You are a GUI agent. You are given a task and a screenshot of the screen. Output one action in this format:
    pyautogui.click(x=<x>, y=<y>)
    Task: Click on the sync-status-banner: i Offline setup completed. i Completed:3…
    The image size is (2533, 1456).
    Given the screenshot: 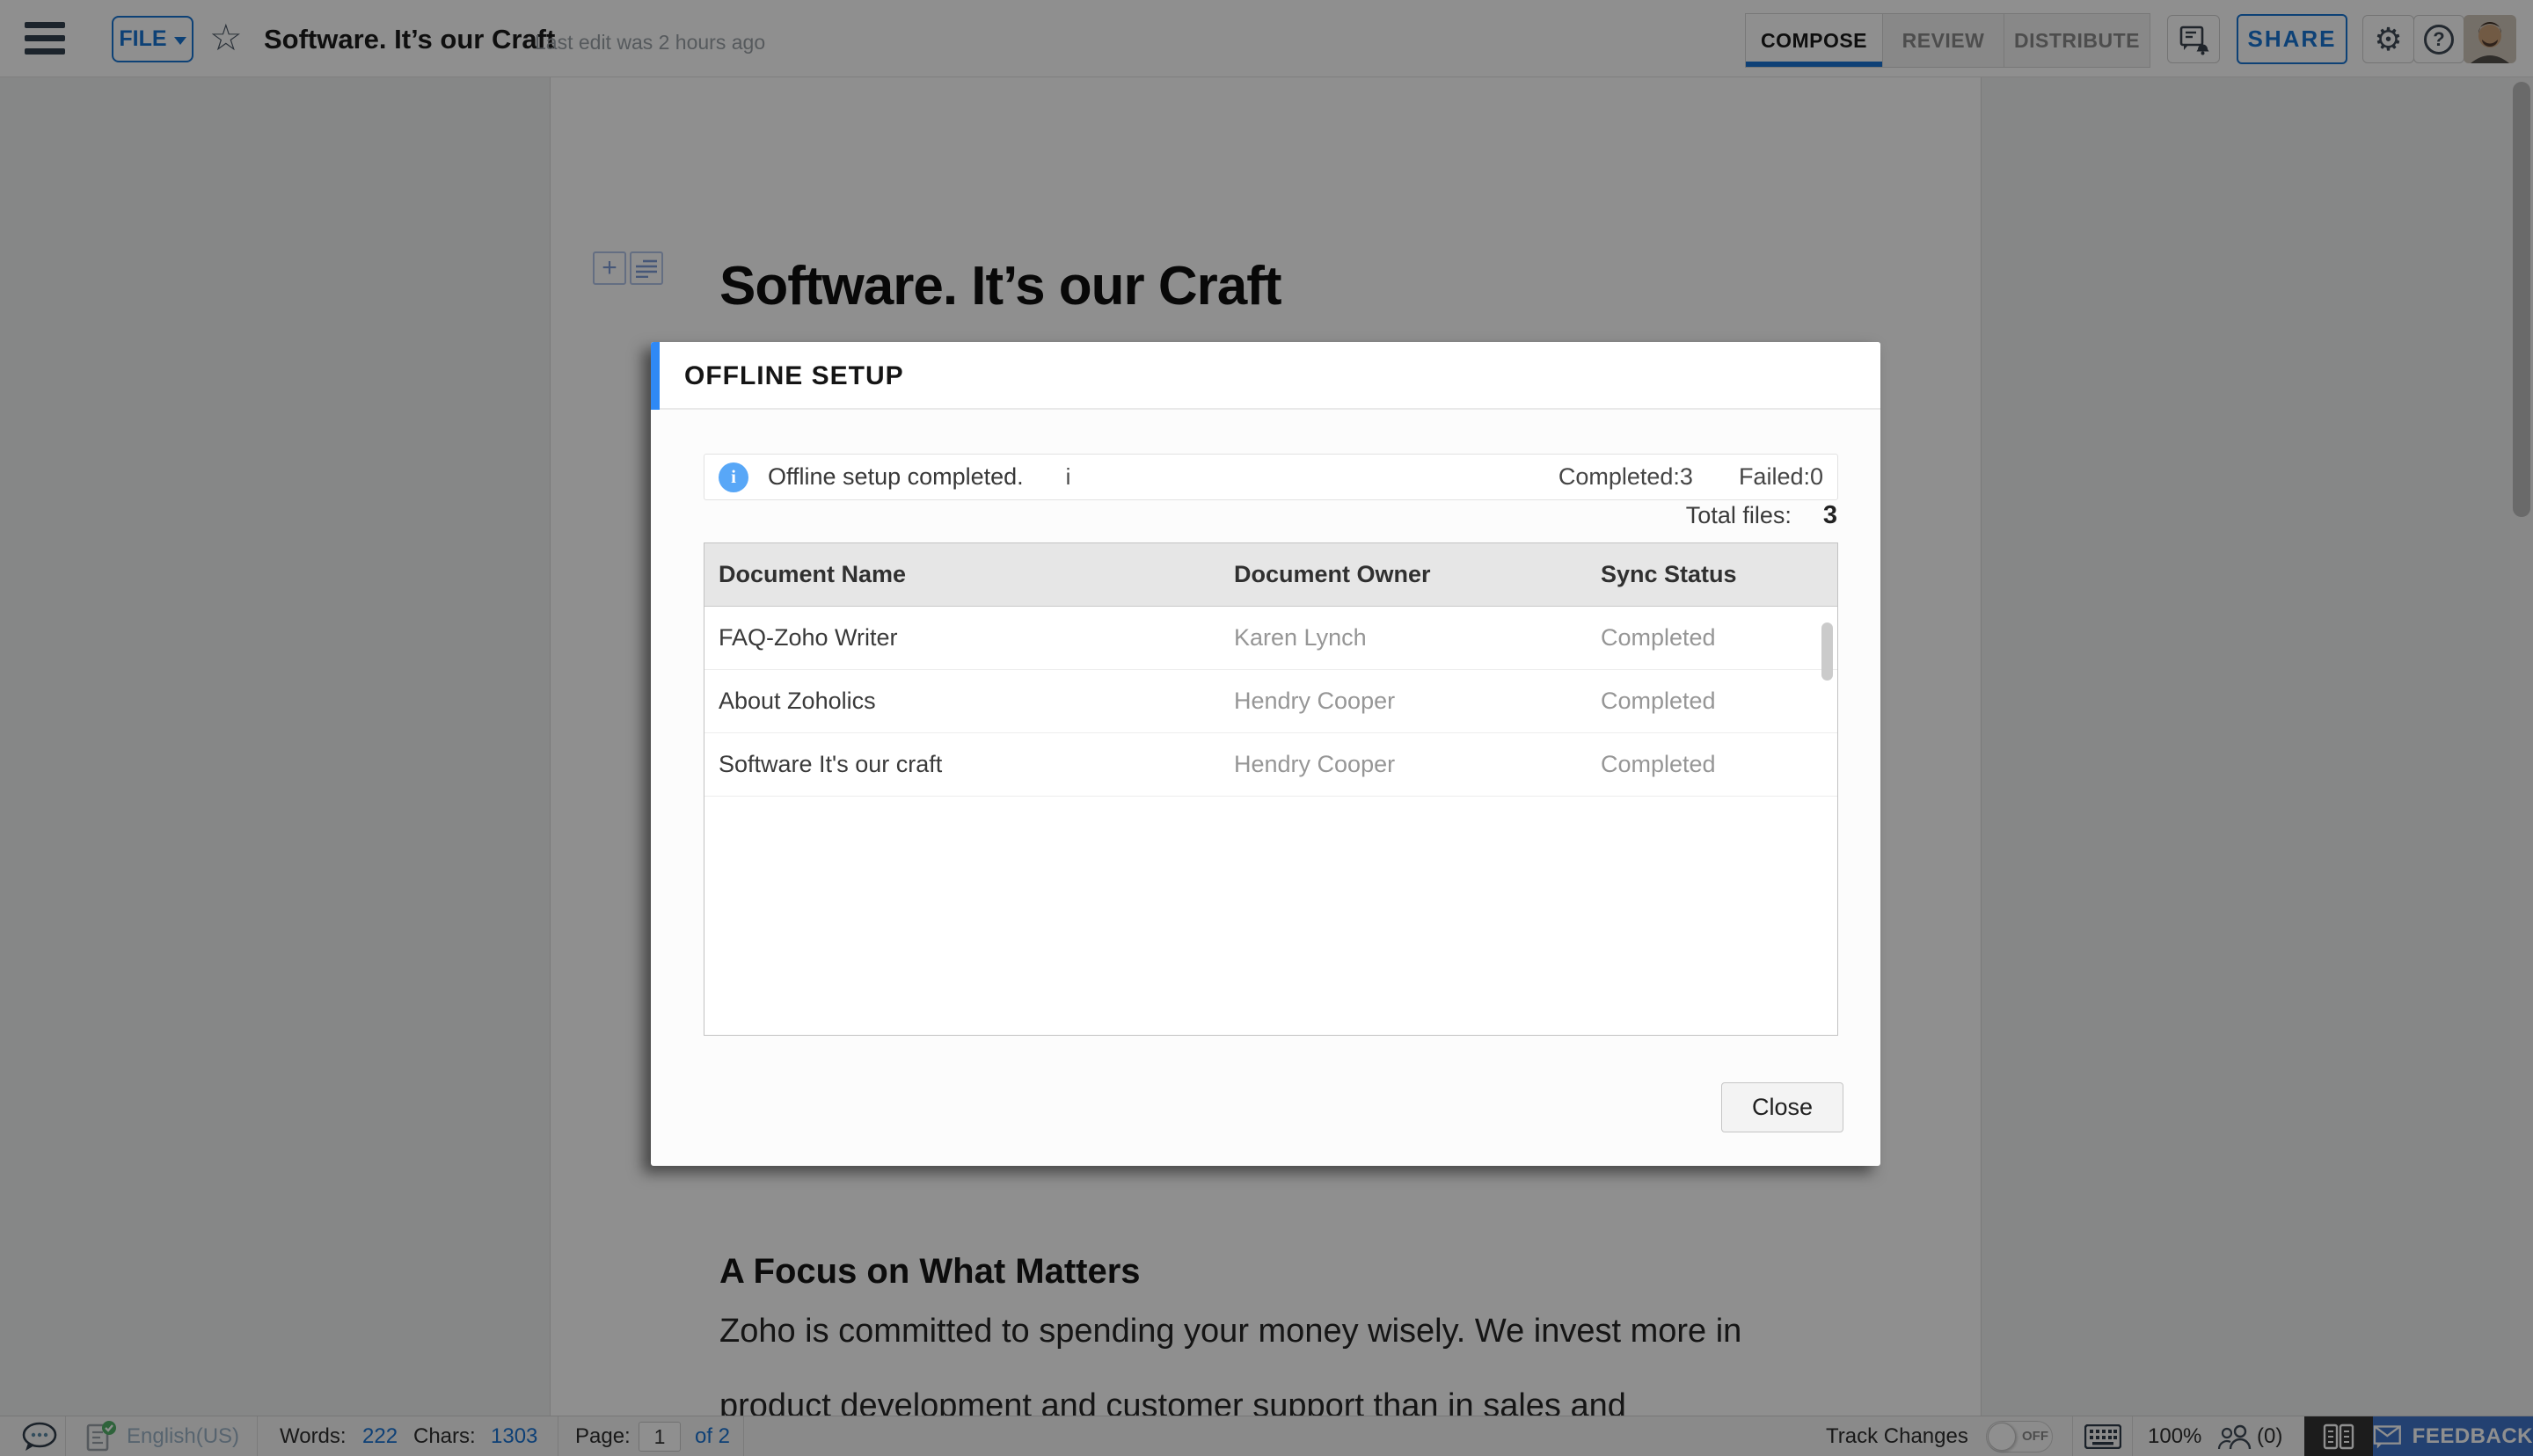 What is the action you would take?
    pyautogui.click(x=1271, y=477)
    